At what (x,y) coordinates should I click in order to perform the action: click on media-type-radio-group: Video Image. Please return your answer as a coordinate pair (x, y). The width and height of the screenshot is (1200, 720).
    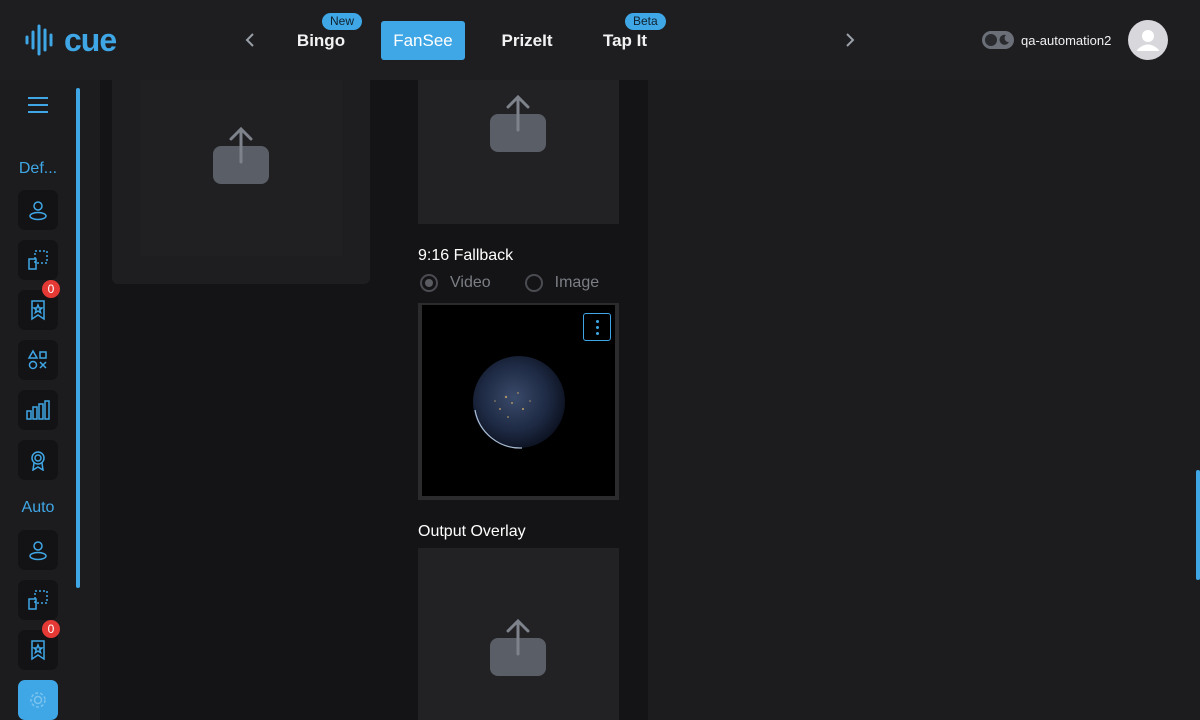
    Looking at the image, I should click on (509, 283).